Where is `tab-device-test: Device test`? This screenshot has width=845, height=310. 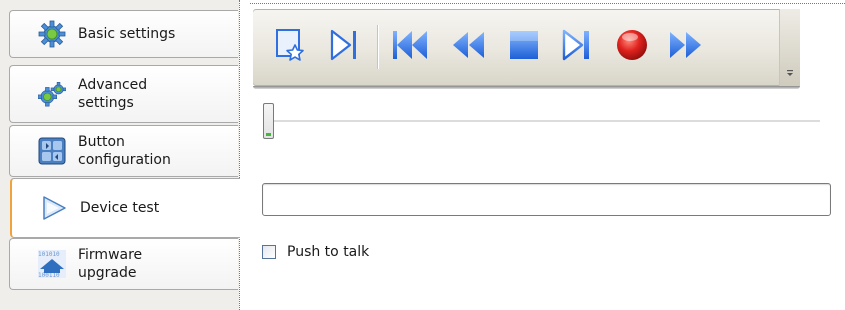 tab-device-test: Device test is located at coordinates (125, 208).